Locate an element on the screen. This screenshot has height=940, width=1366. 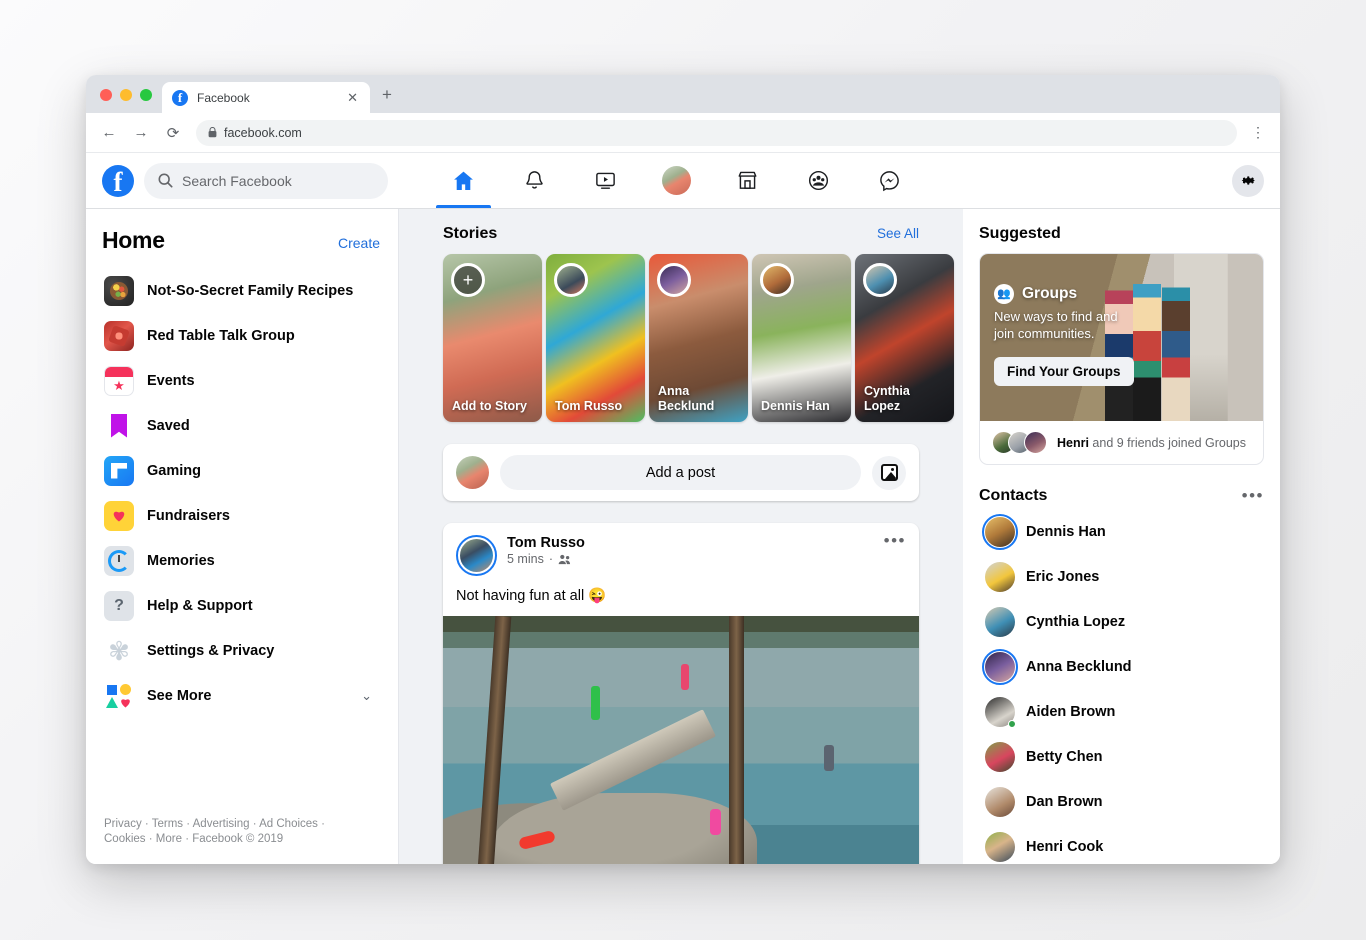
contact-row: Eric Jones is located at coordinates (1121, 576).